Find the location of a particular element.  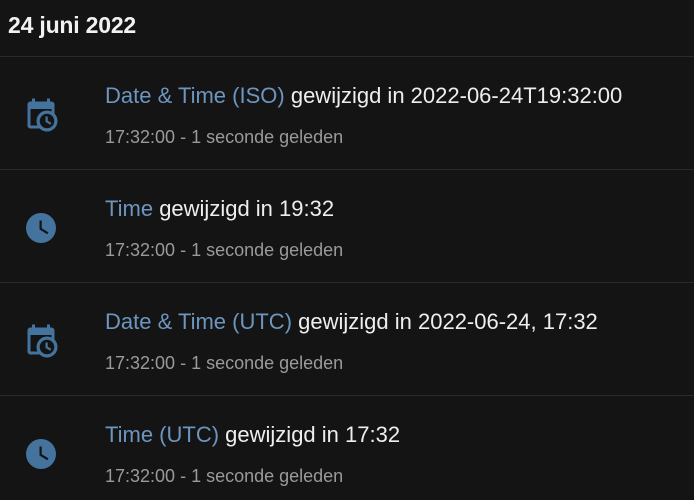

entity-link: Time is located at coordinates (129, 208).